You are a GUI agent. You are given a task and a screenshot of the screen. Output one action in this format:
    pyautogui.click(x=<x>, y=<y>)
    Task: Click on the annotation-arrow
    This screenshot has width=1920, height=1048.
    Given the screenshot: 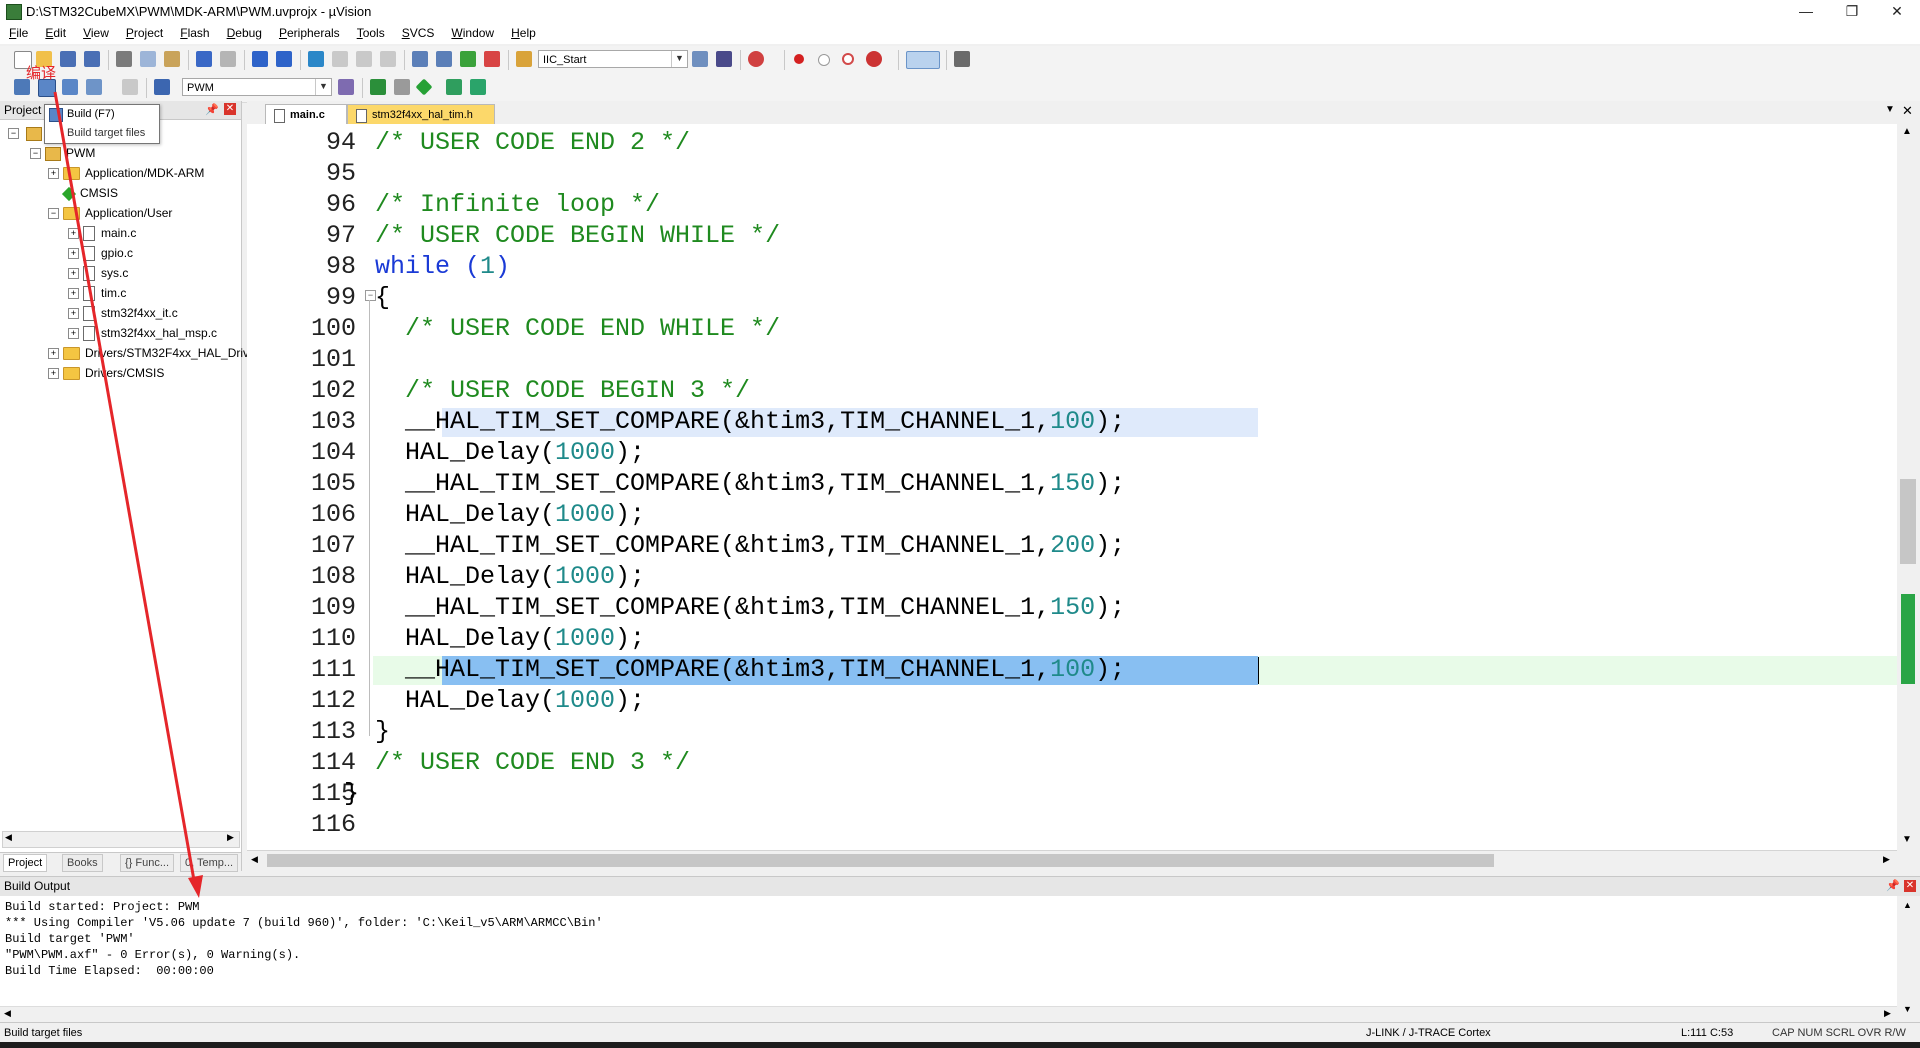 What is the action you would take?
    pyautogui.click(x=128, y=494)
    